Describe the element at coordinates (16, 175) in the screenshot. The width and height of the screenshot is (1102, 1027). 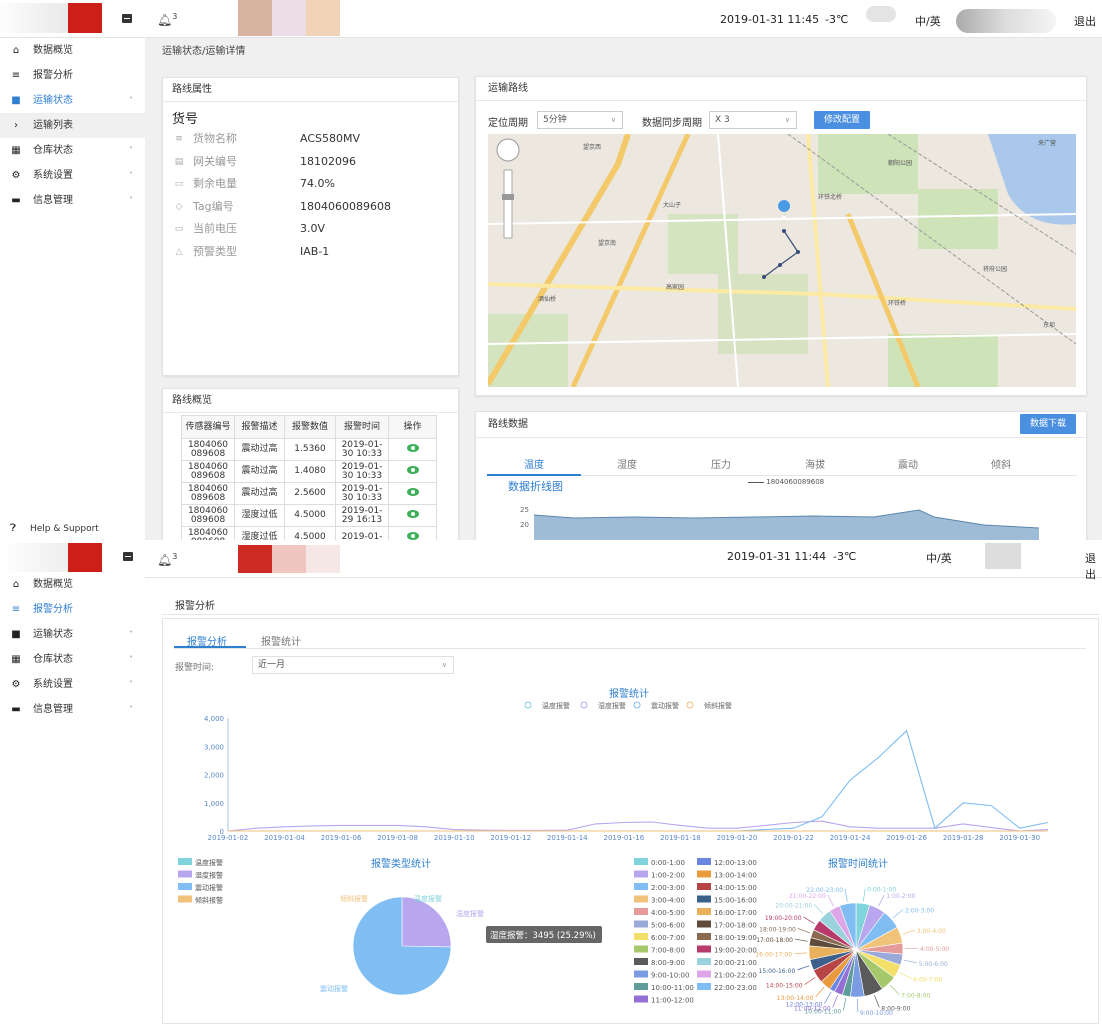
I see `gear-icon: ⚙︎` at that location.